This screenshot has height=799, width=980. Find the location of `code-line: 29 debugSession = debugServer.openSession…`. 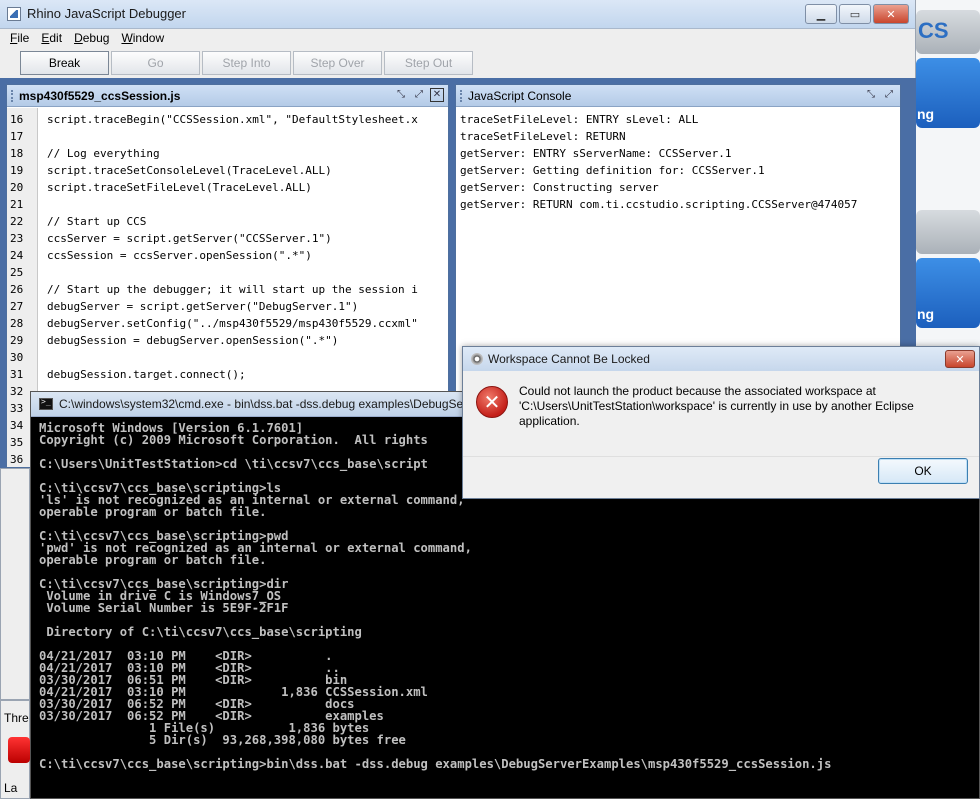

code-line: 29 debugSession = debugServer.openSession… is located at coordinates (227, 340).